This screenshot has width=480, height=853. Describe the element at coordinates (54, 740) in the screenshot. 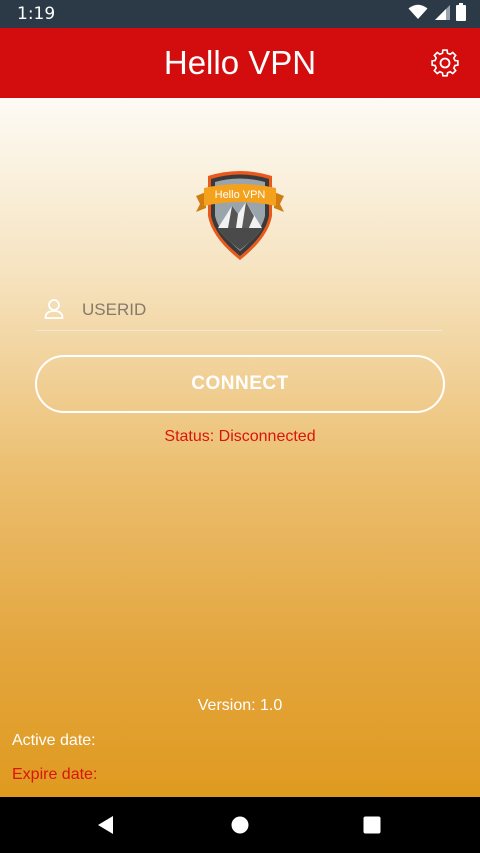

I see `active-date-label: Active date:` at that location.